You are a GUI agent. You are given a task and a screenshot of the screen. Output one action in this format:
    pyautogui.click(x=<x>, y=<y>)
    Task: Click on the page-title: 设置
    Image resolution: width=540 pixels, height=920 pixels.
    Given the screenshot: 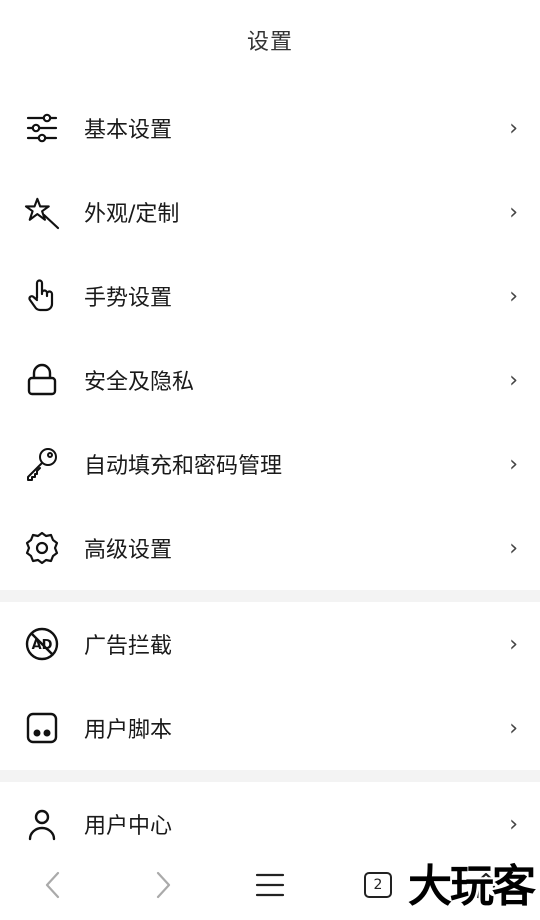 What is the action you would take?
    pyautogui.click(x=269, y=42)
    